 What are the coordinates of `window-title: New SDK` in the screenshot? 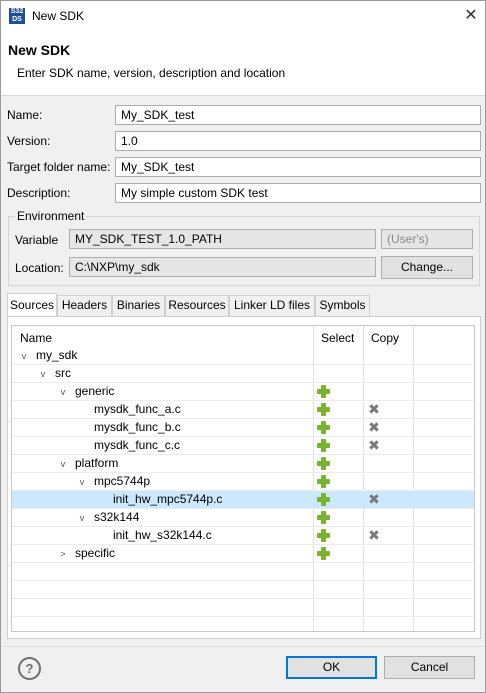 It's located at (58, 16).